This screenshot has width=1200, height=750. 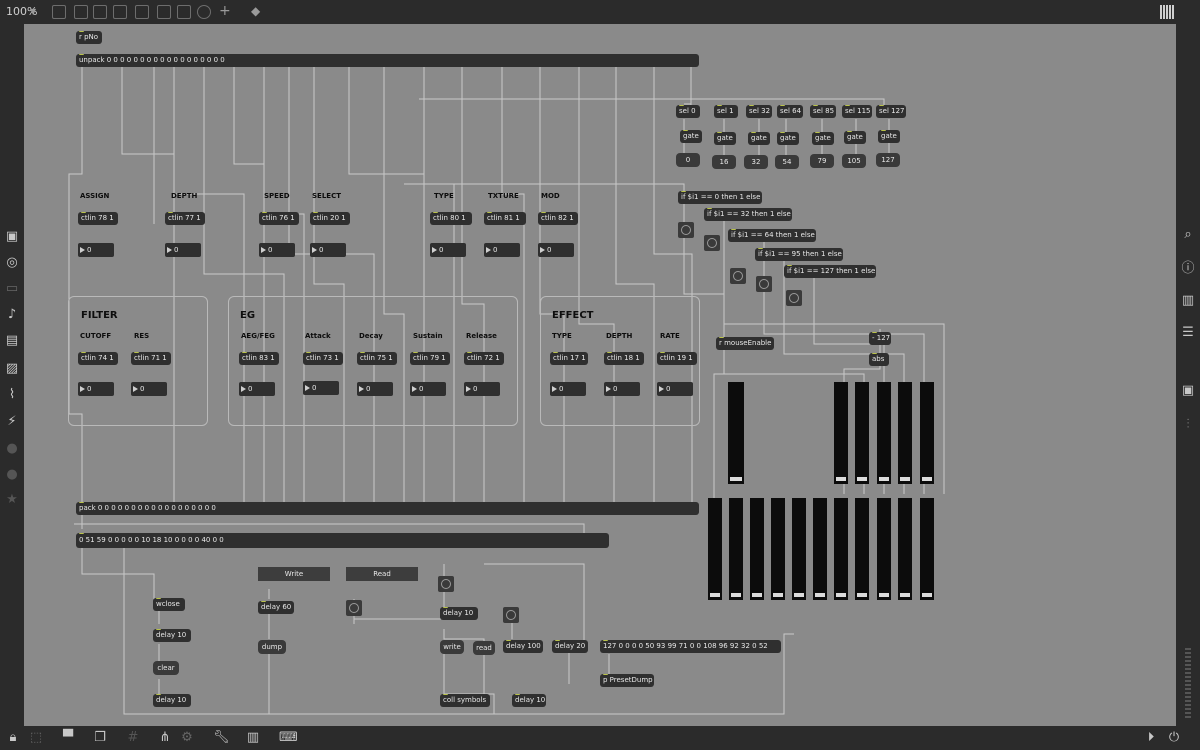 What do you see at coordinates (725, 138) in the screenshot?
I see `gate-1: gate` at bounding box center [725, 138].